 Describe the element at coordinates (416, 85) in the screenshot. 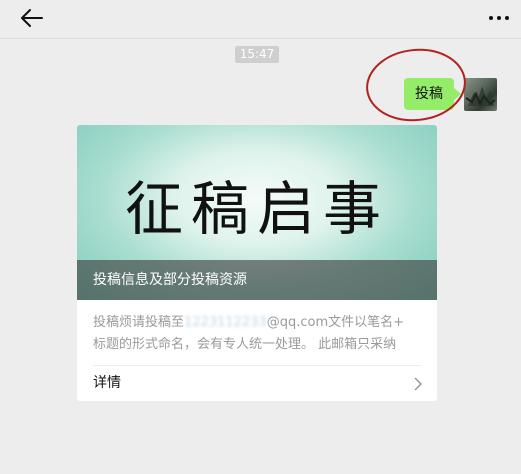

I see `highlight-annotation-circle` at that location.